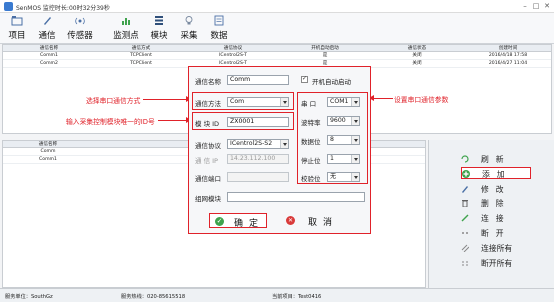  I want to click on menu-label: 数据, so click(219, 36).